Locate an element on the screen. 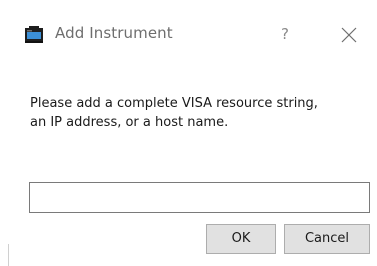 The height and width of the screenshot is (266, 377). window-edge-divider is located at coordinates (8, 255).